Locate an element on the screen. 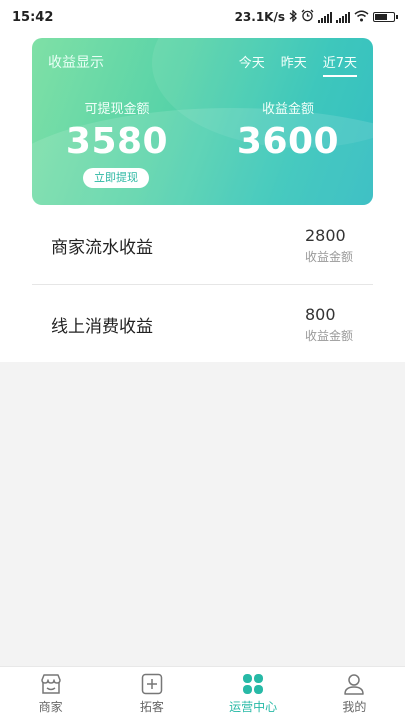 Image resolution: width=405 pixels, height=721 pixels. plus-square-icon is located at coordinates (152, 684).